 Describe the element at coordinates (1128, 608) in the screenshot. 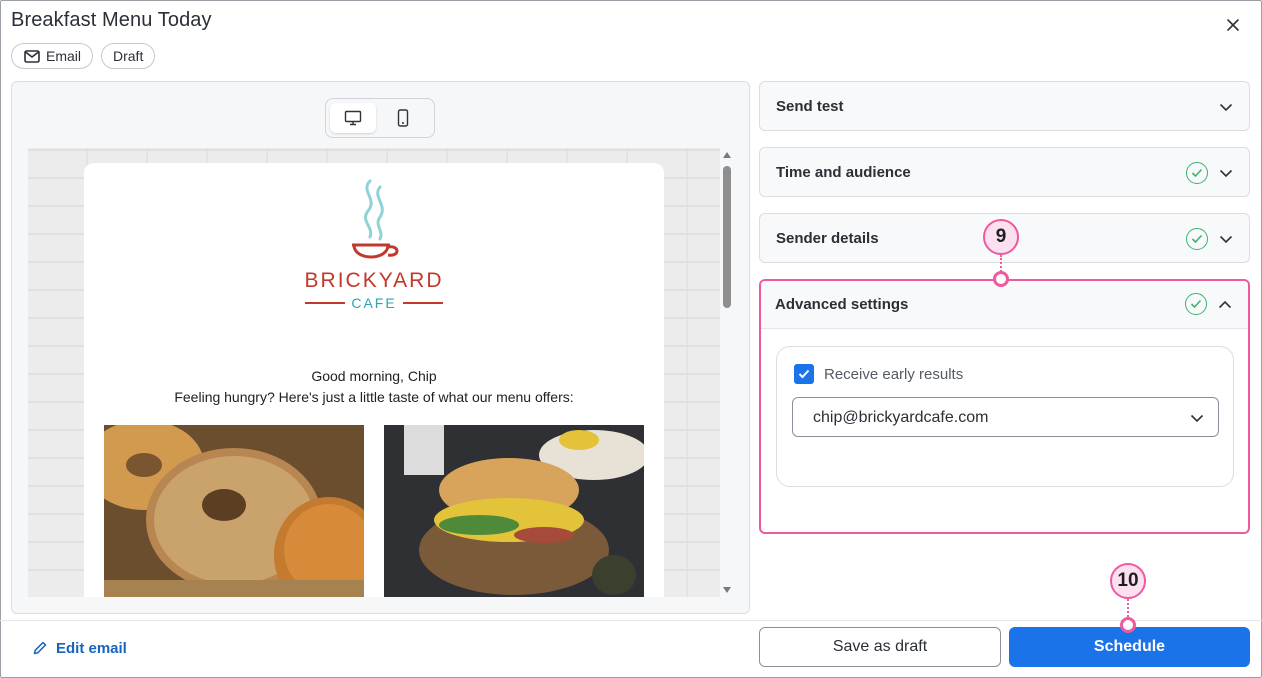

I see `callout-10-connector` at that location.